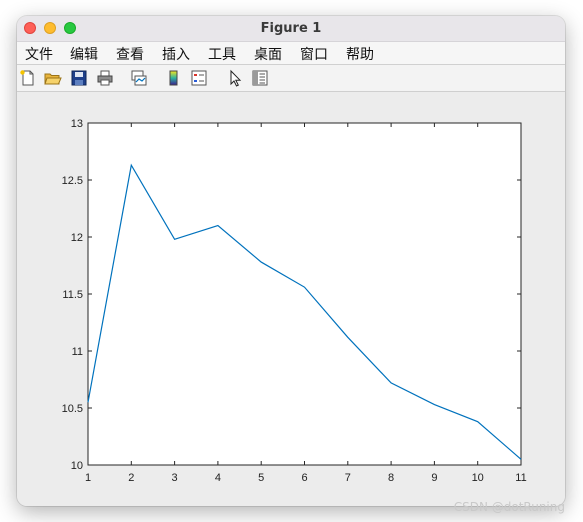 Image resolution: width=583 pixels, height=522 pixels. What do you see at coordinates (39, 54) in the screenshot?
I see `menu-file: 文件` at bounding box center [39, 54].